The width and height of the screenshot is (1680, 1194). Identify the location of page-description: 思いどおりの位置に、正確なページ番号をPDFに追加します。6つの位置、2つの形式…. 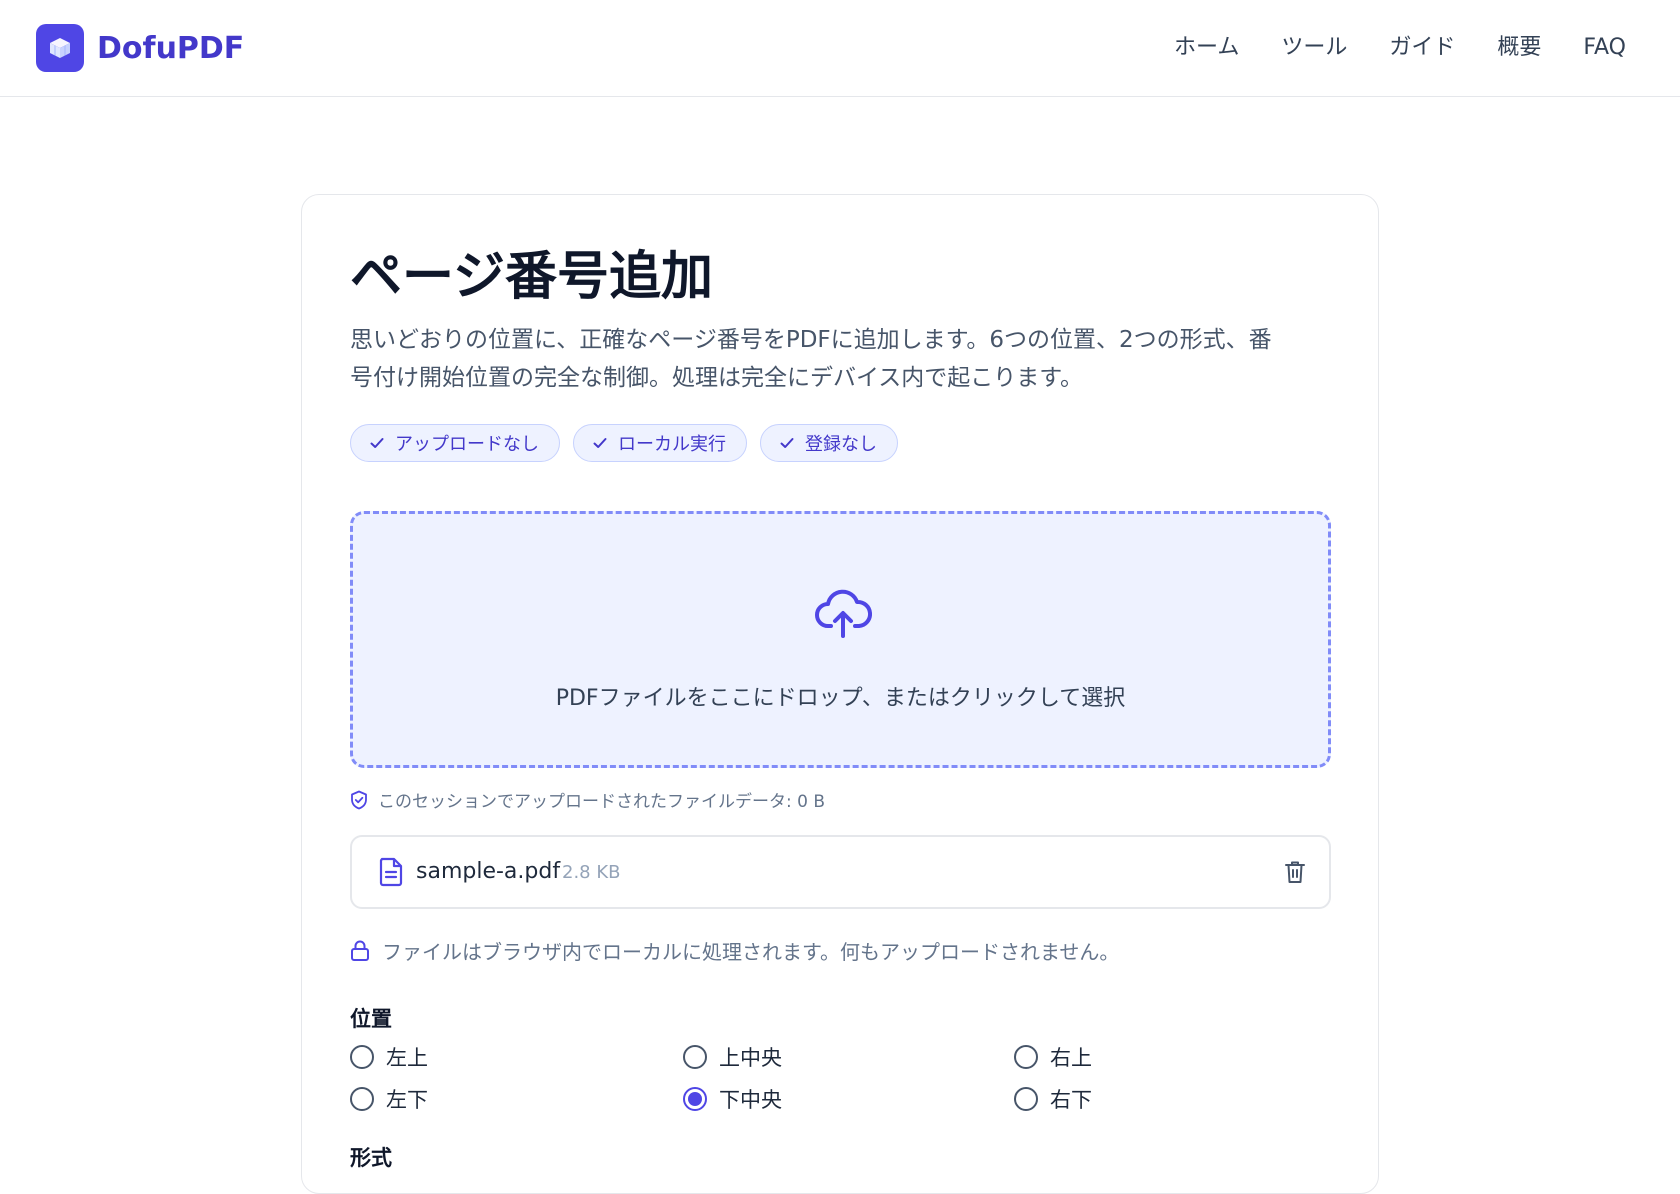
(845, 359).